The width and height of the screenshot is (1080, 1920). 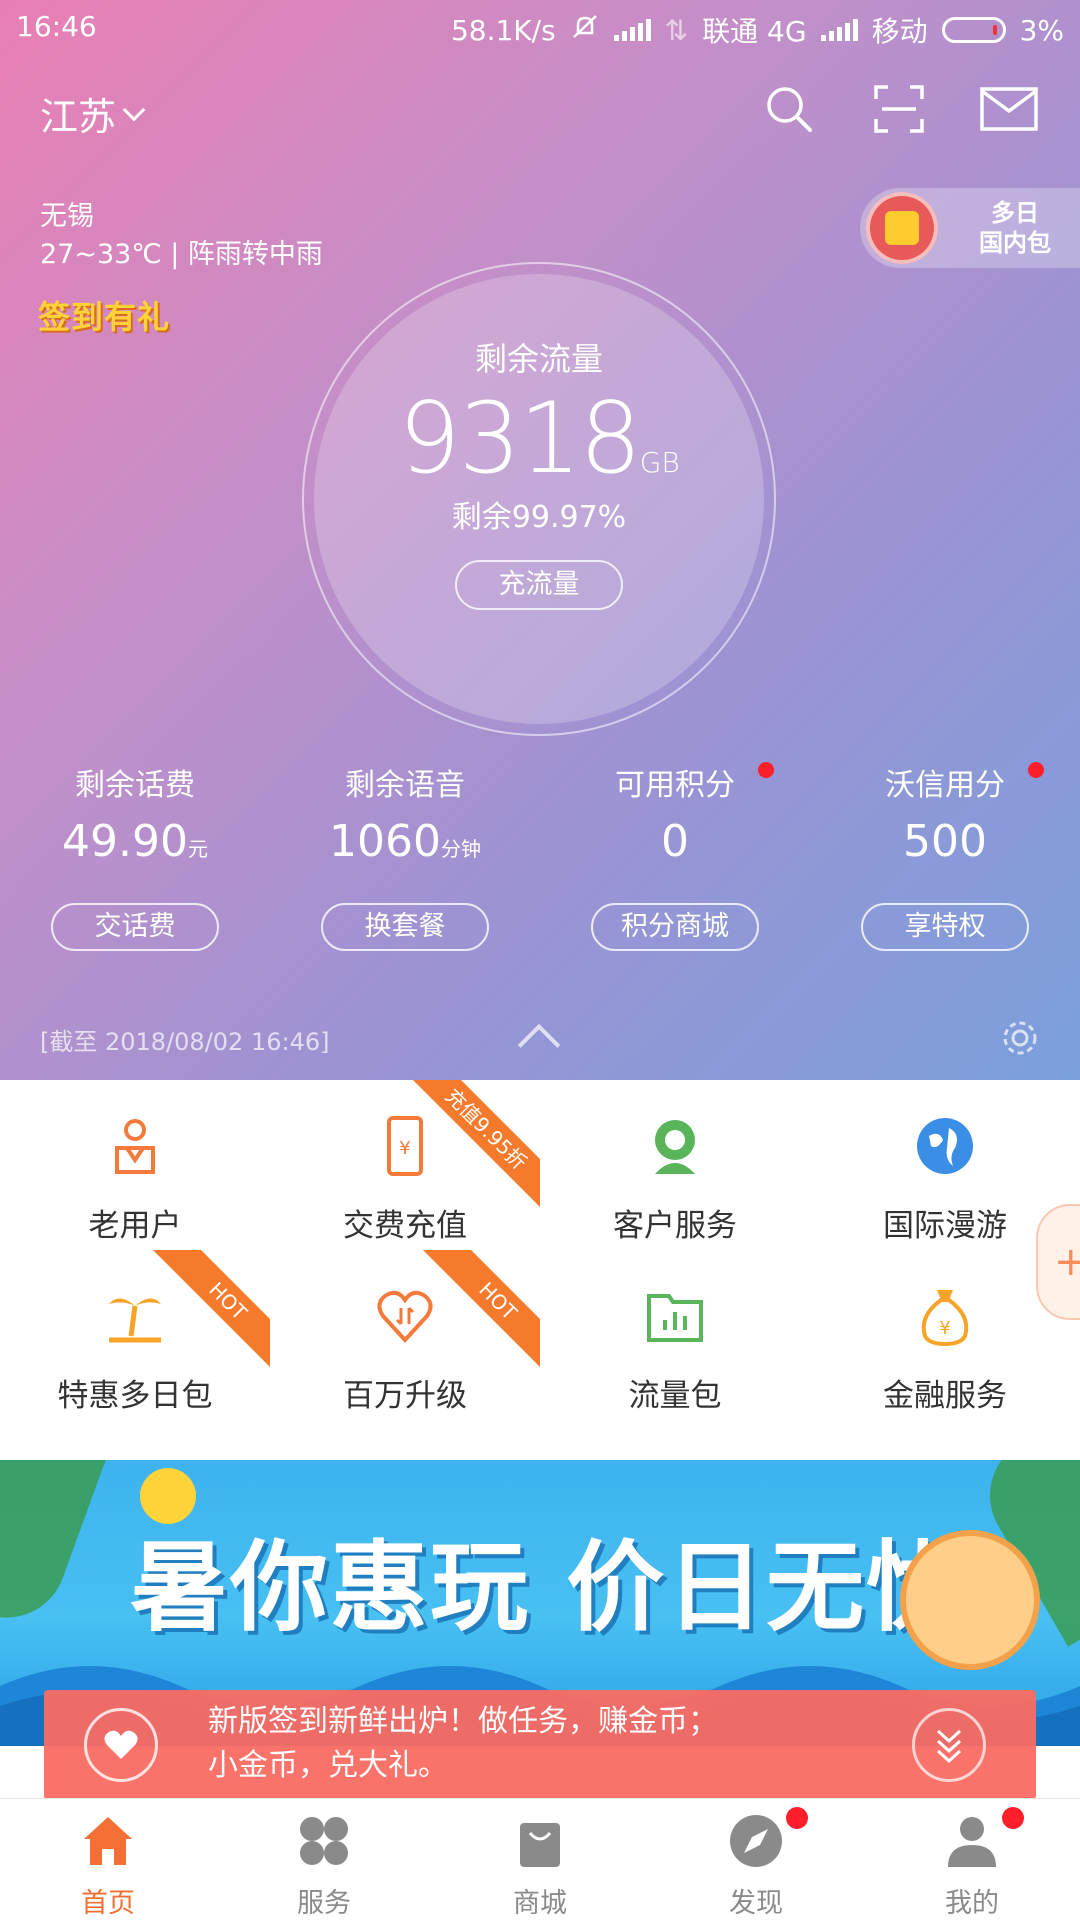 I want to click on province-label: 江苏, so click(x=78, y=117).